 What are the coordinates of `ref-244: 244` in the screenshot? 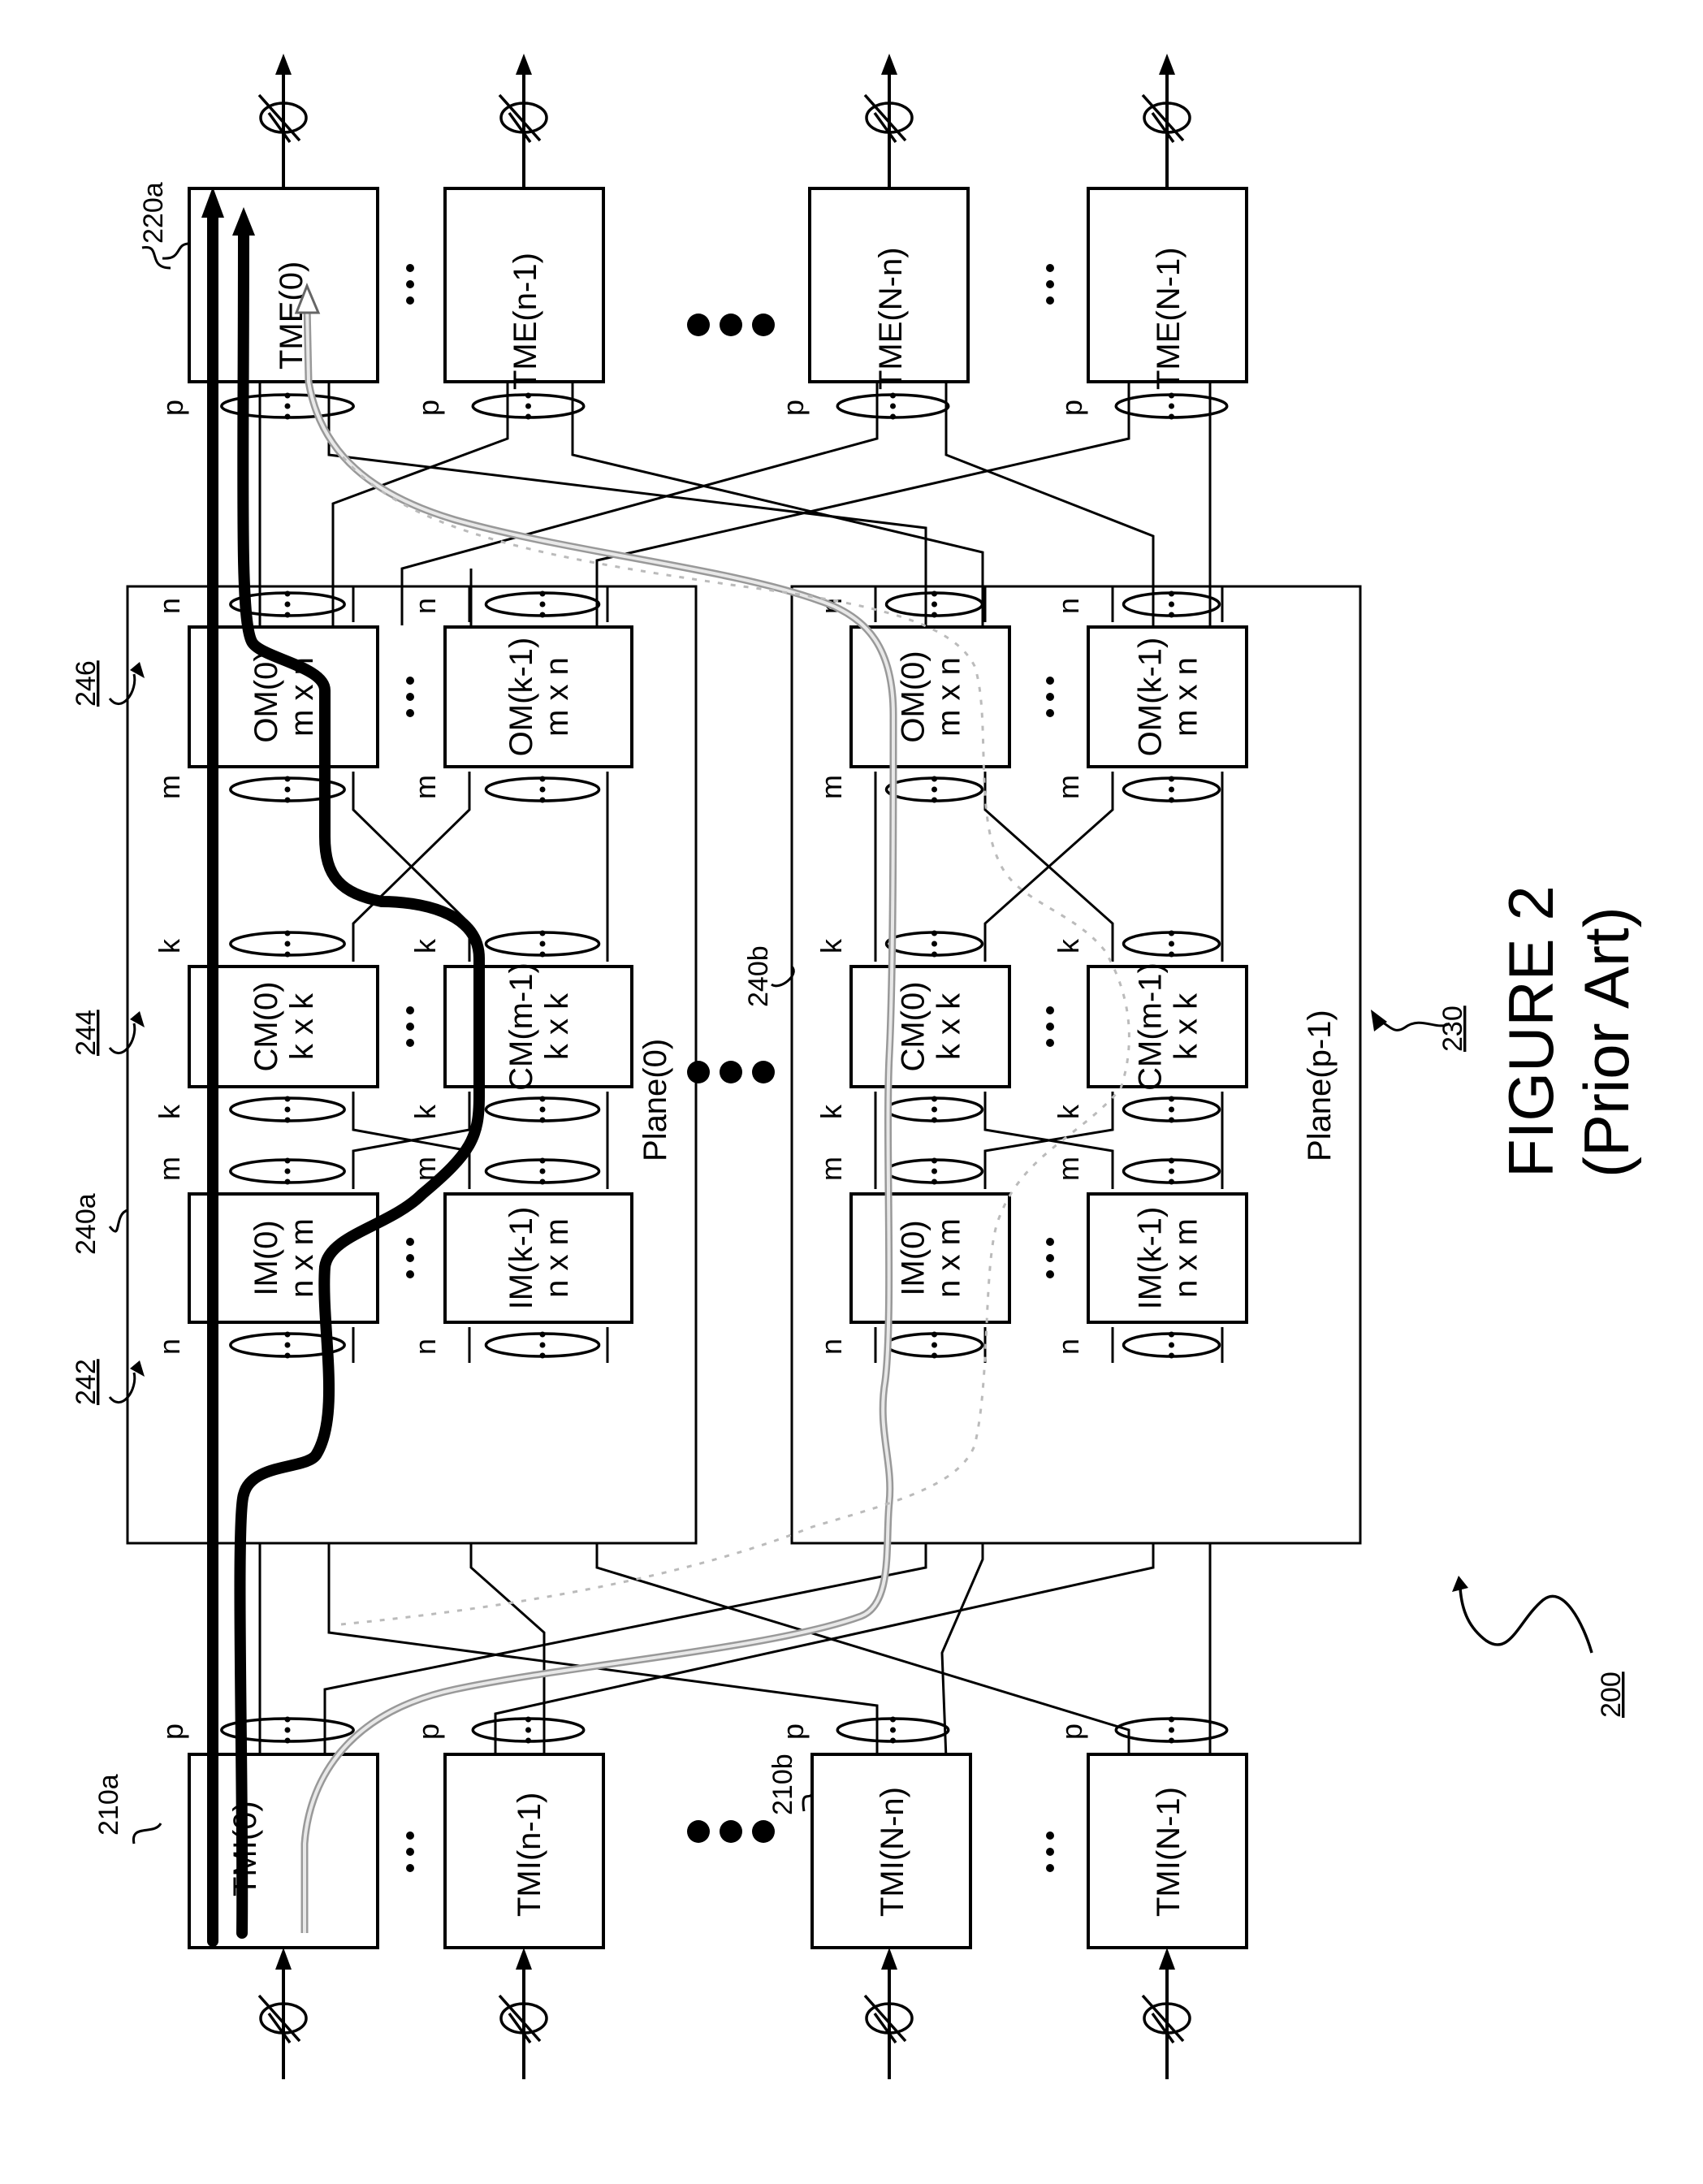 It's located at (86, 1033).